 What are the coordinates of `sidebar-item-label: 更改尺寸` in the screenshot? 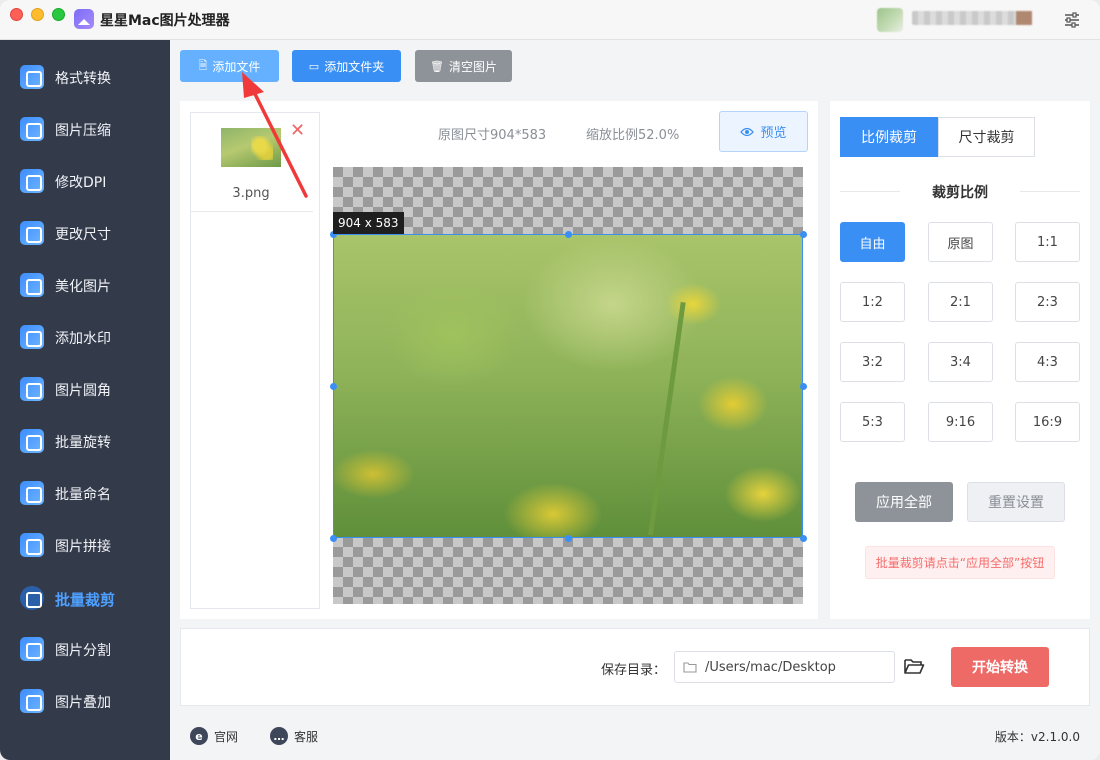 It's located at (83, 235).